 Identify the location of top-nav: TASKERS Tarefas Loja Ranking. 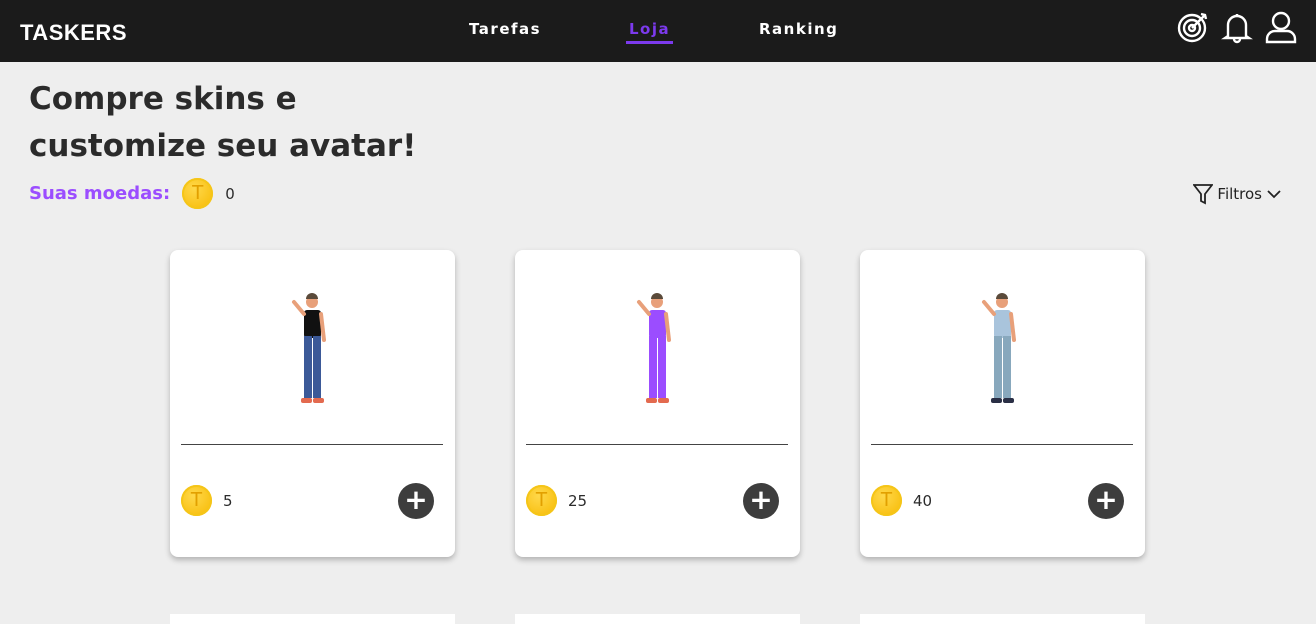
(658, 31).